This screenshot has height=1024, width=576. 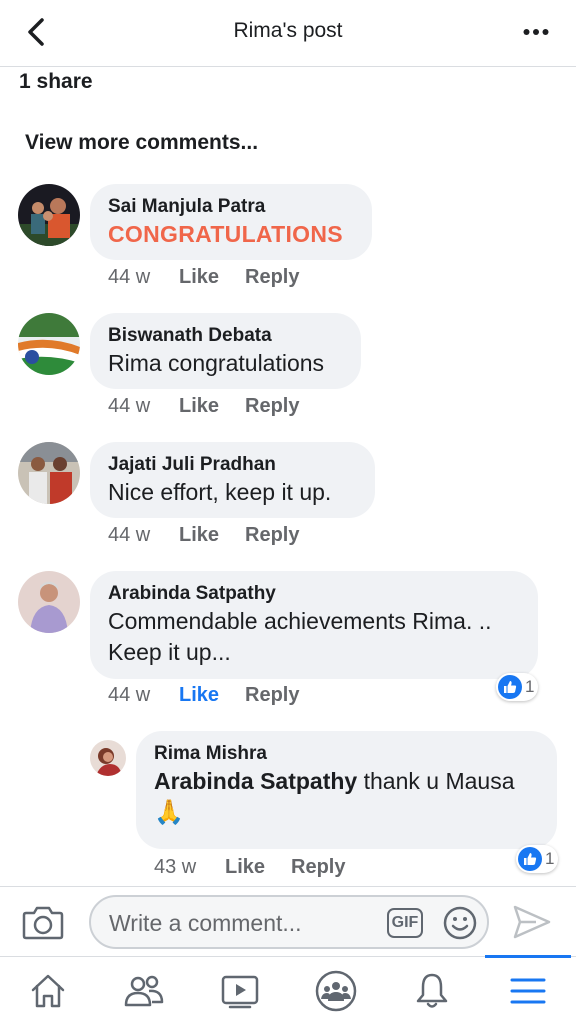 I want to click on emoji-button, so click(x=460, y=923).